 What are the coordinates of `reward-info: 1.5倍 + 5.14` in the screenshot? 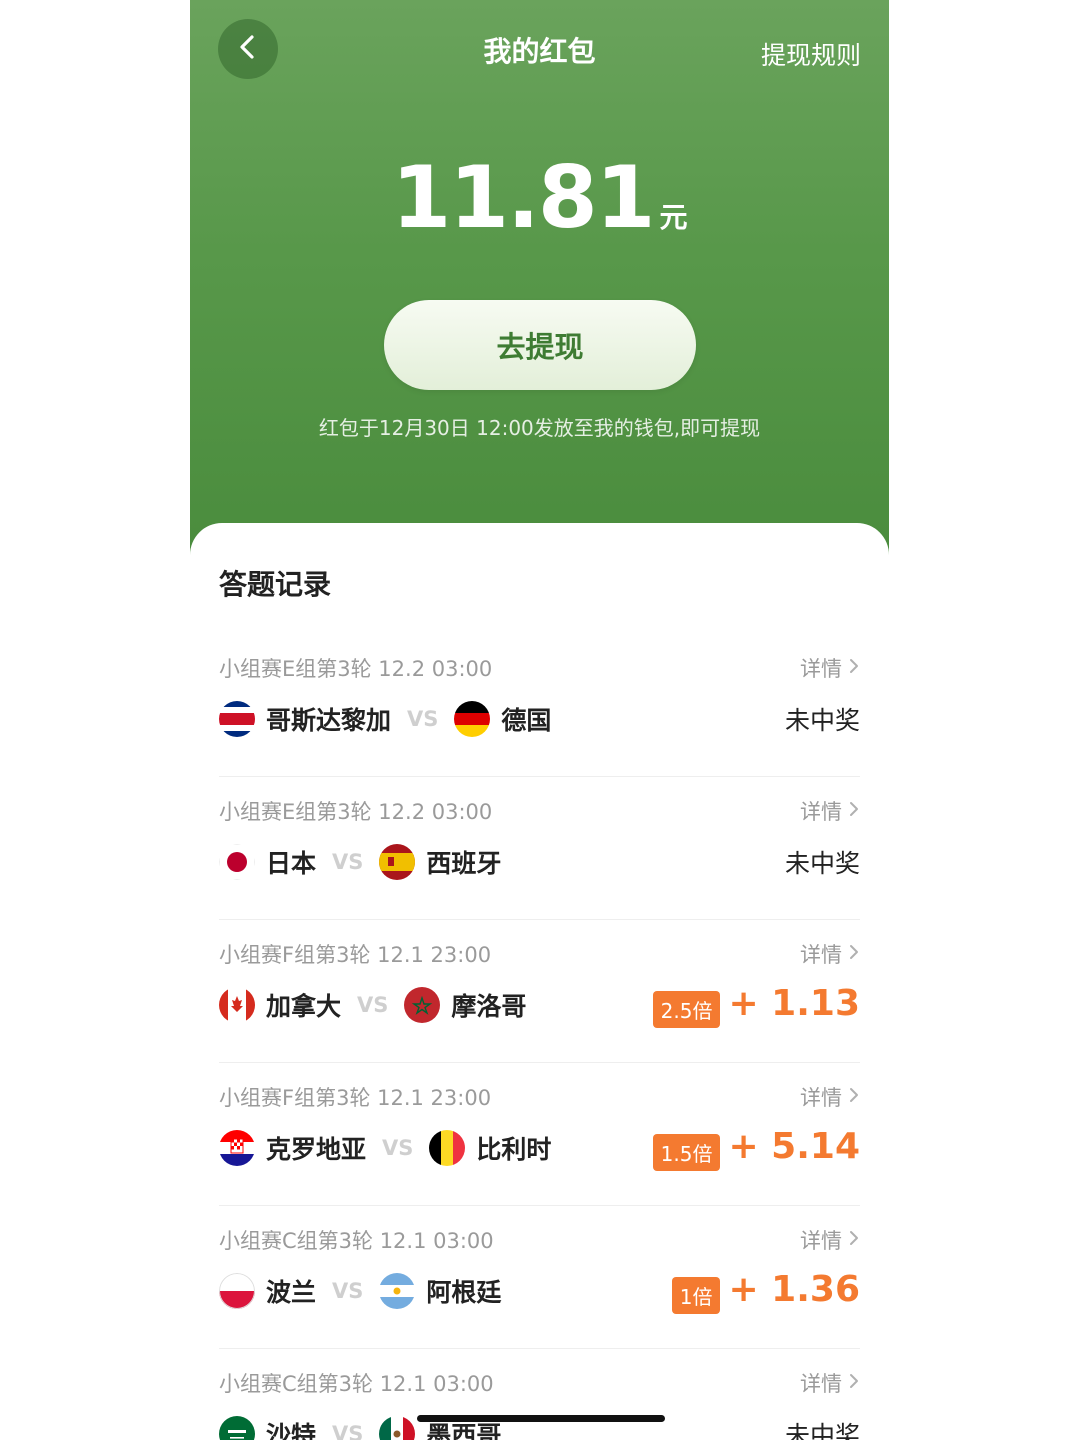 It's located at (756, 1146).